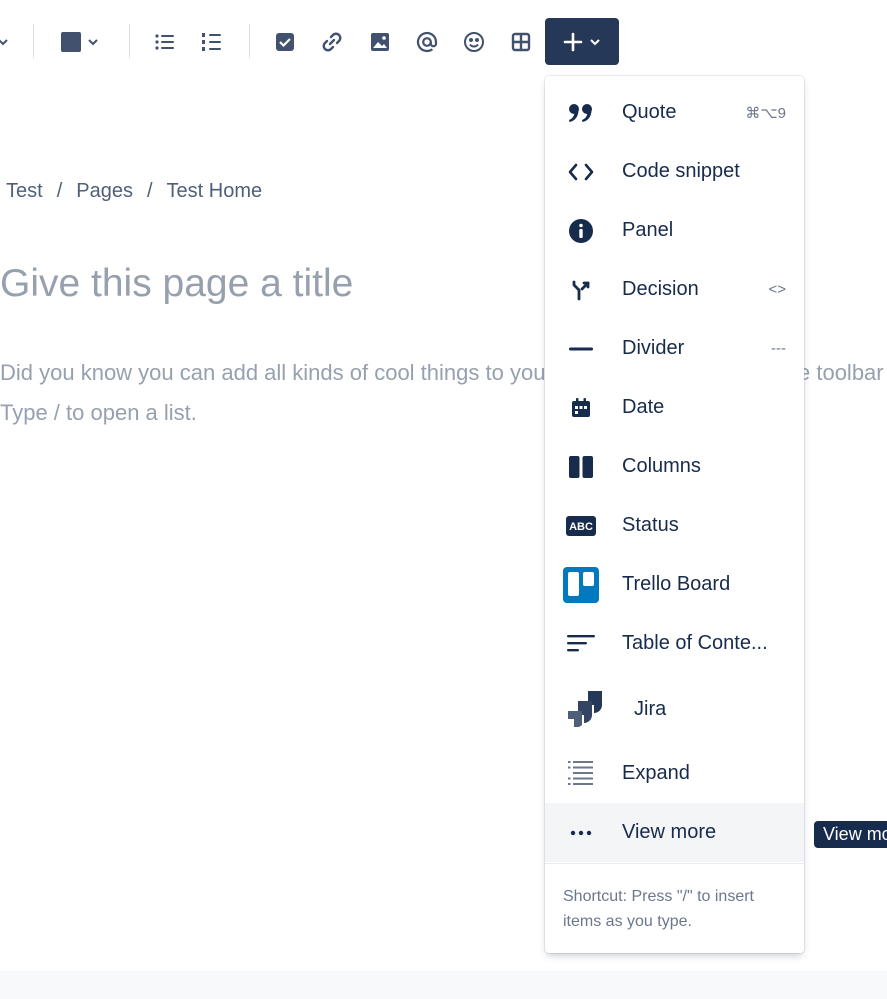  I want to click on plus-icon, so click(573, 41).